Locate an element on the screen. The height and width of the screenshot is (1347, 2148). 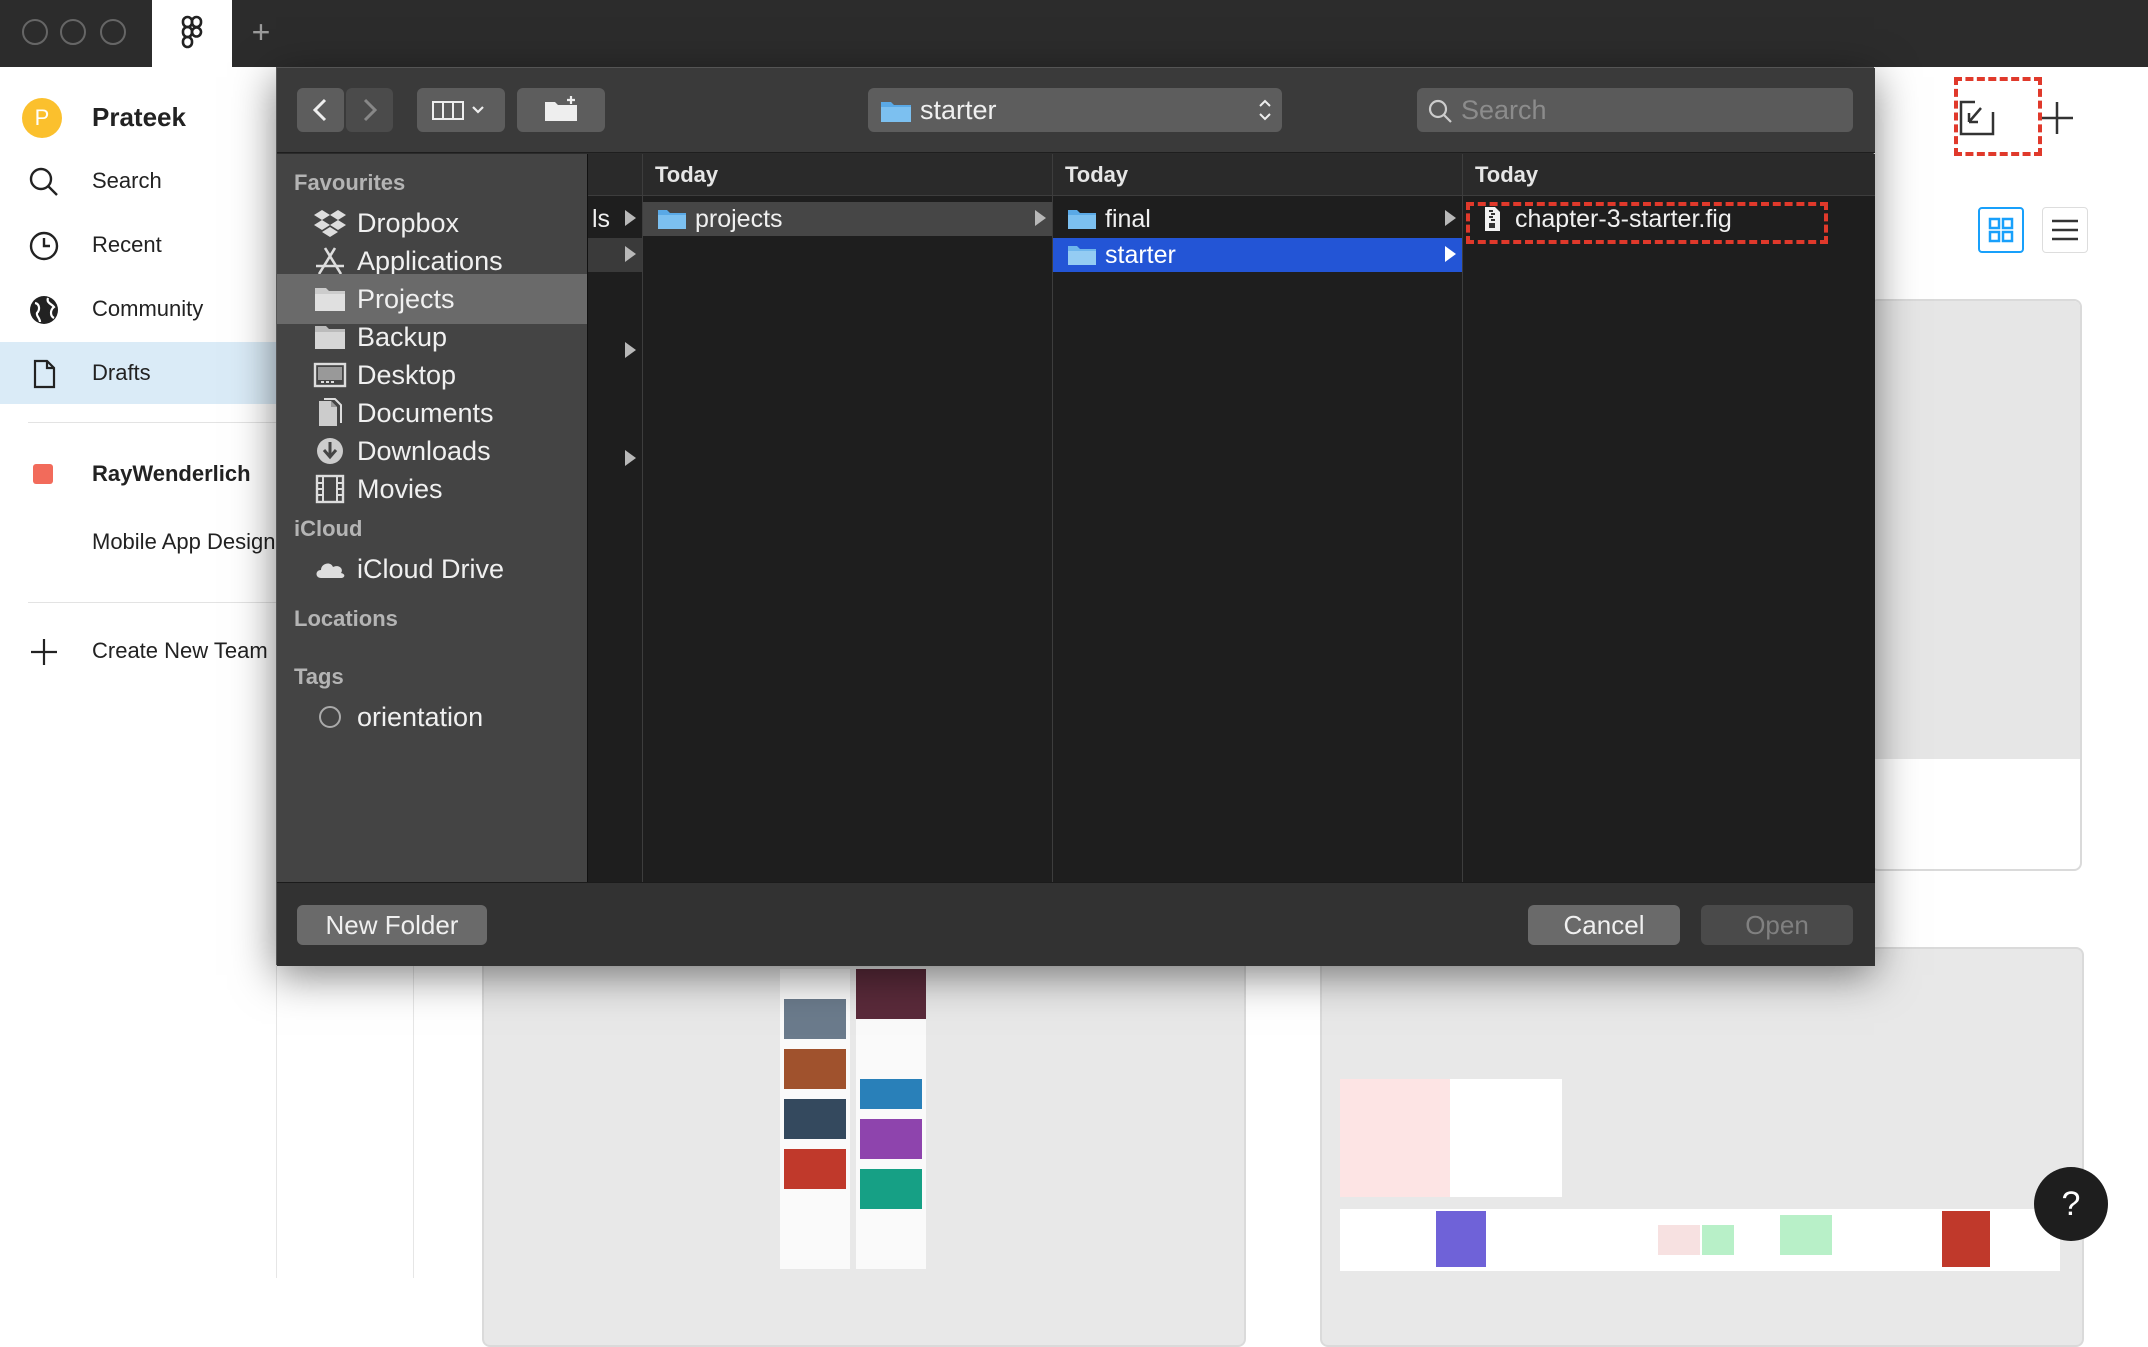
nav-drafts: Drafts is located at coordinates (138, 373).